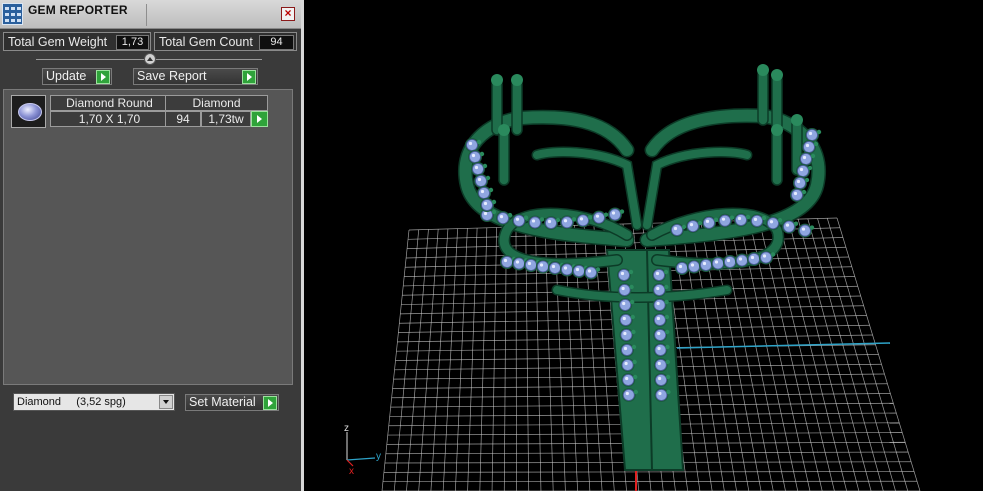 The width and height of the screenshot is (983, 491). Describe the element at coordinates (362, 450) in the screenshot. I see `axis-gizmo: z y x` at that location.